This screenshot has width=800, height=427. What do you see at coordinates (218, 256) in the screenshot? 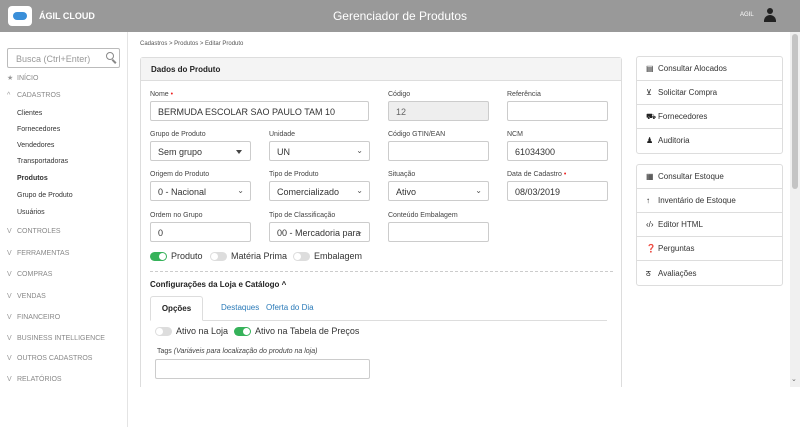
I see `materia-prima-toggle` at bounding box center [218, 256].